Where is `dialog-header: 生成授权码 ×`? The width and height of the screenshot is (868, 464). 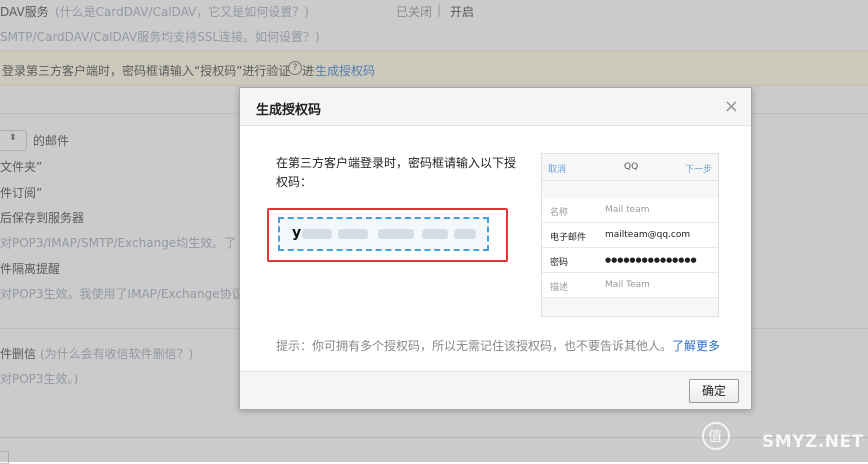
dialog-header: 生成授权码 × is located at coordinates (495, 107).